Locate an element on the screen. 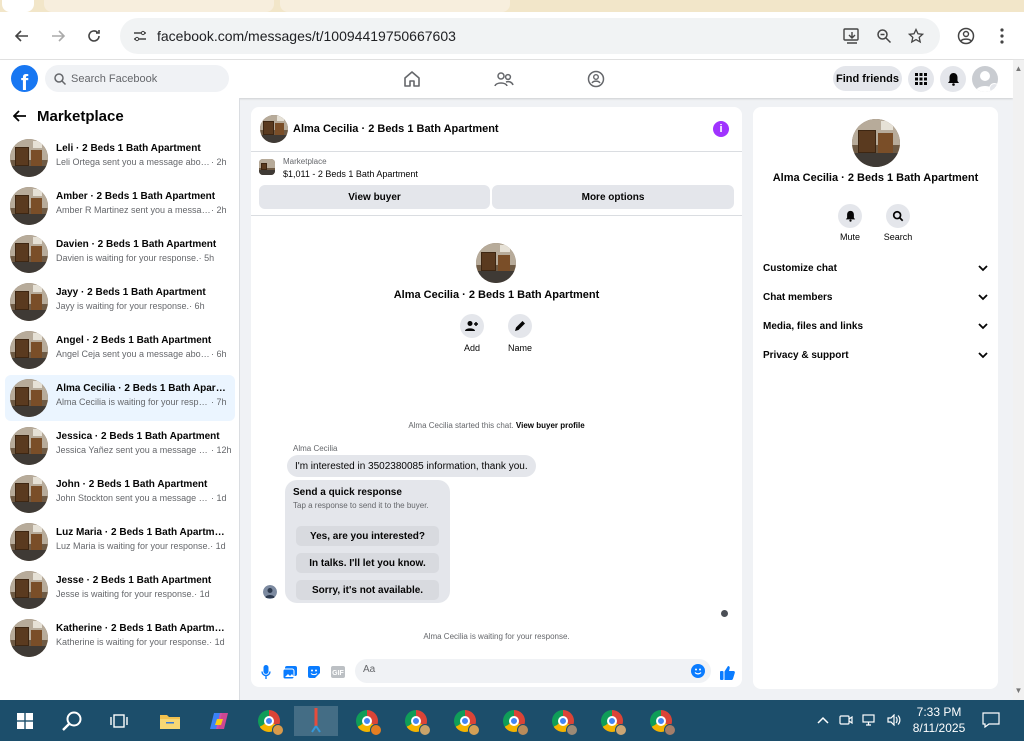 The height and width of the screenshot is (741, 1024). active-app-button is located at coordinates (316, 721).